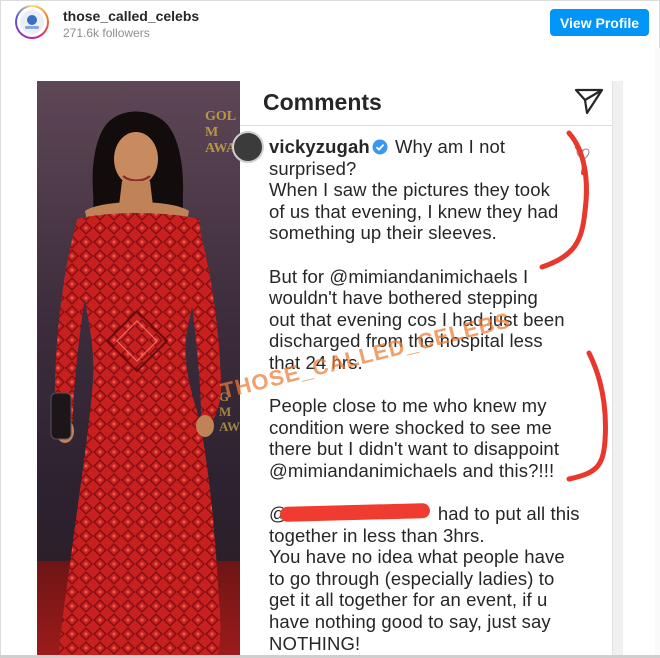 The height and width of the screenshot is (658, 660). I want to click on verified-badge-icon, so click(380, 147).